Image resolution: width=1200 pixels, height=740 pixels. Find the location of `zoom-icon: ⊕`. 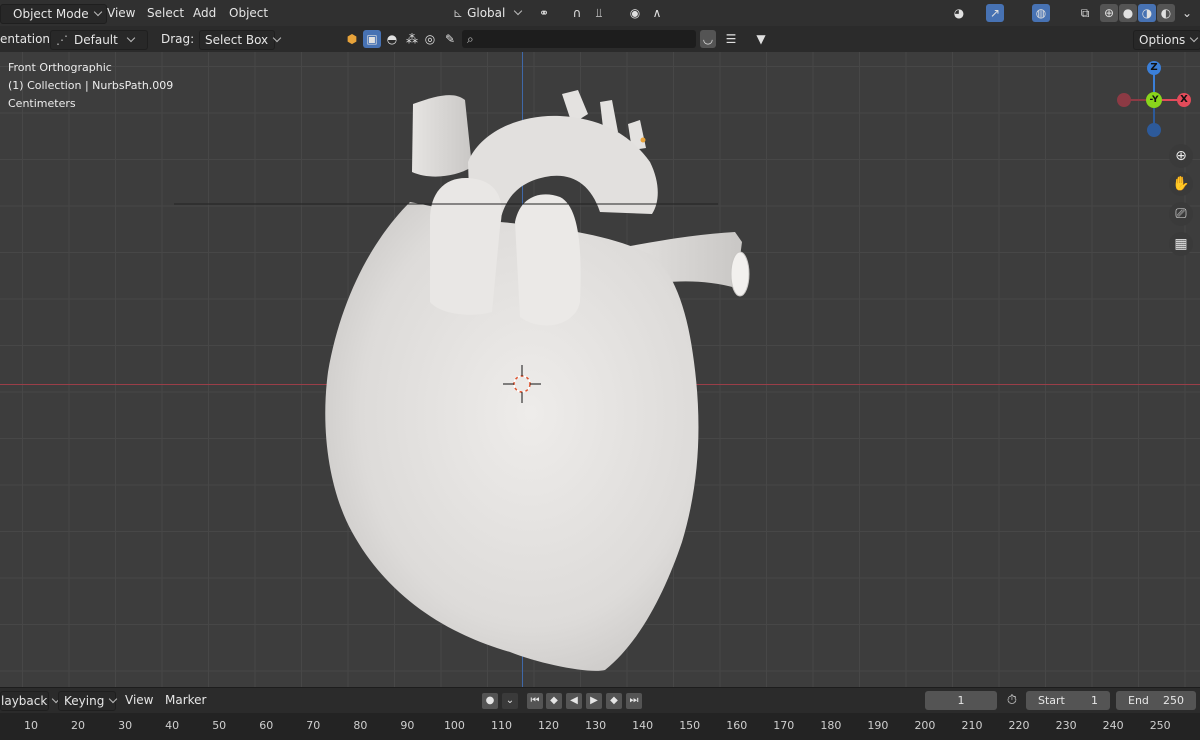

zoom-icon: ⊕ is located at coordinates (1181, 156).